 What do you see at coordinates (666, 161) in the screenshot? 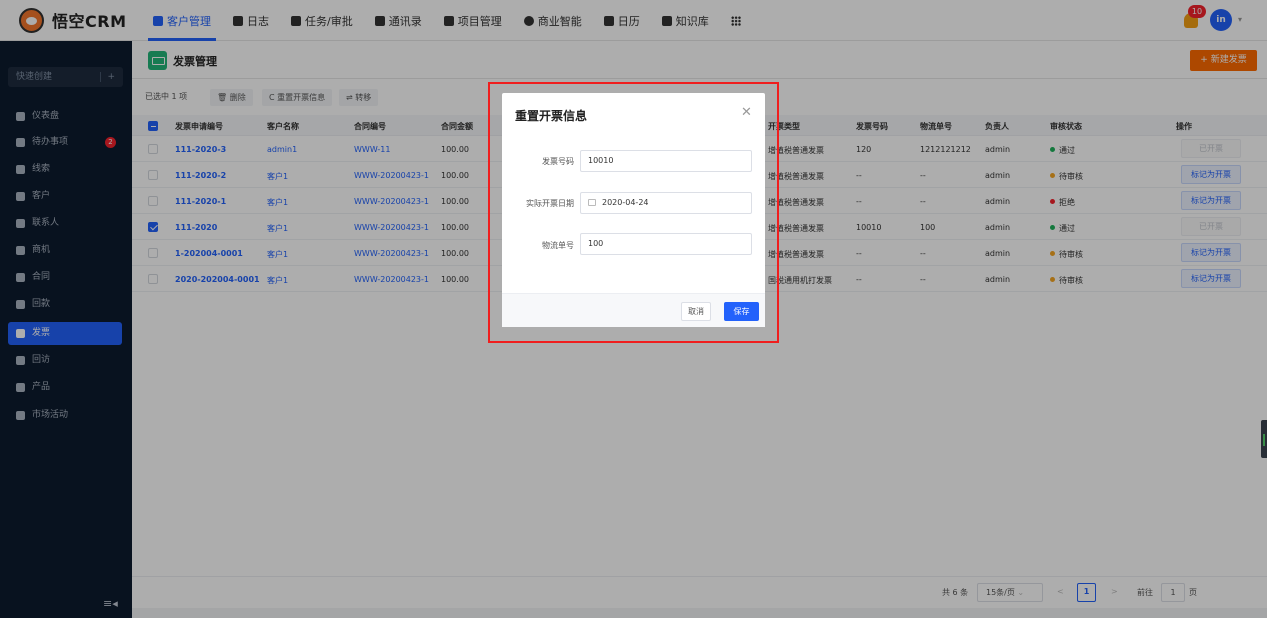
I see `invoice-no-input: 10010` at bounding box center [666, 161].